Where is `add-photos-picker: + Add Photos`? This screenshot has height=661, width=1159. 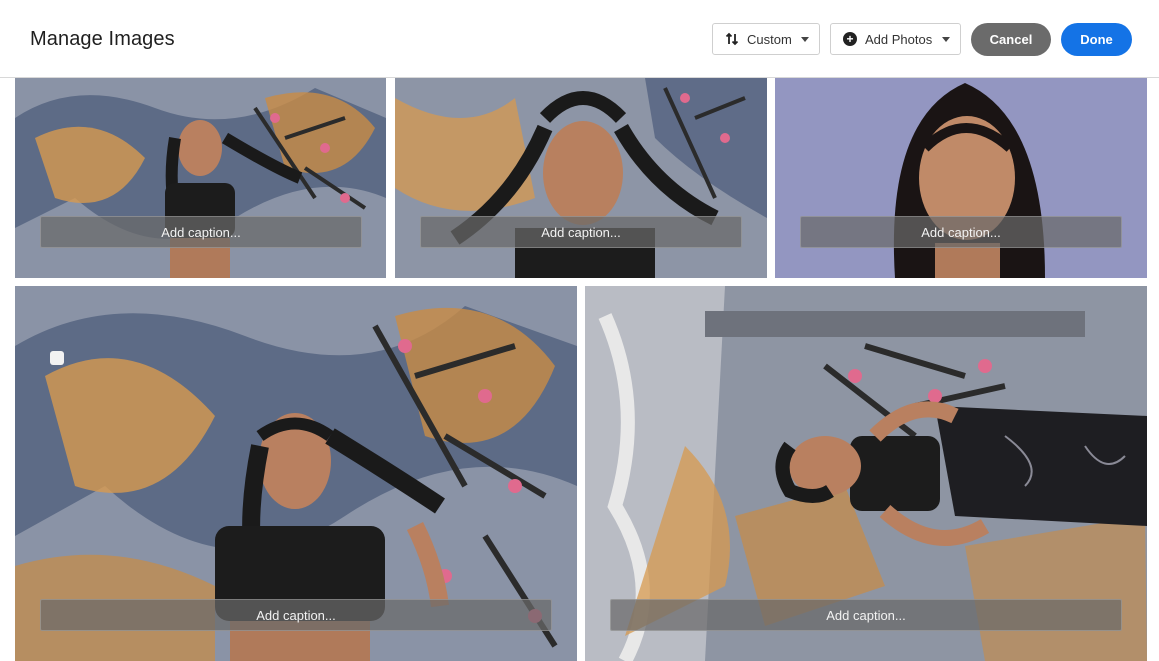 add-photos-picker: + Add Photos is located at coordinates (895, 39).